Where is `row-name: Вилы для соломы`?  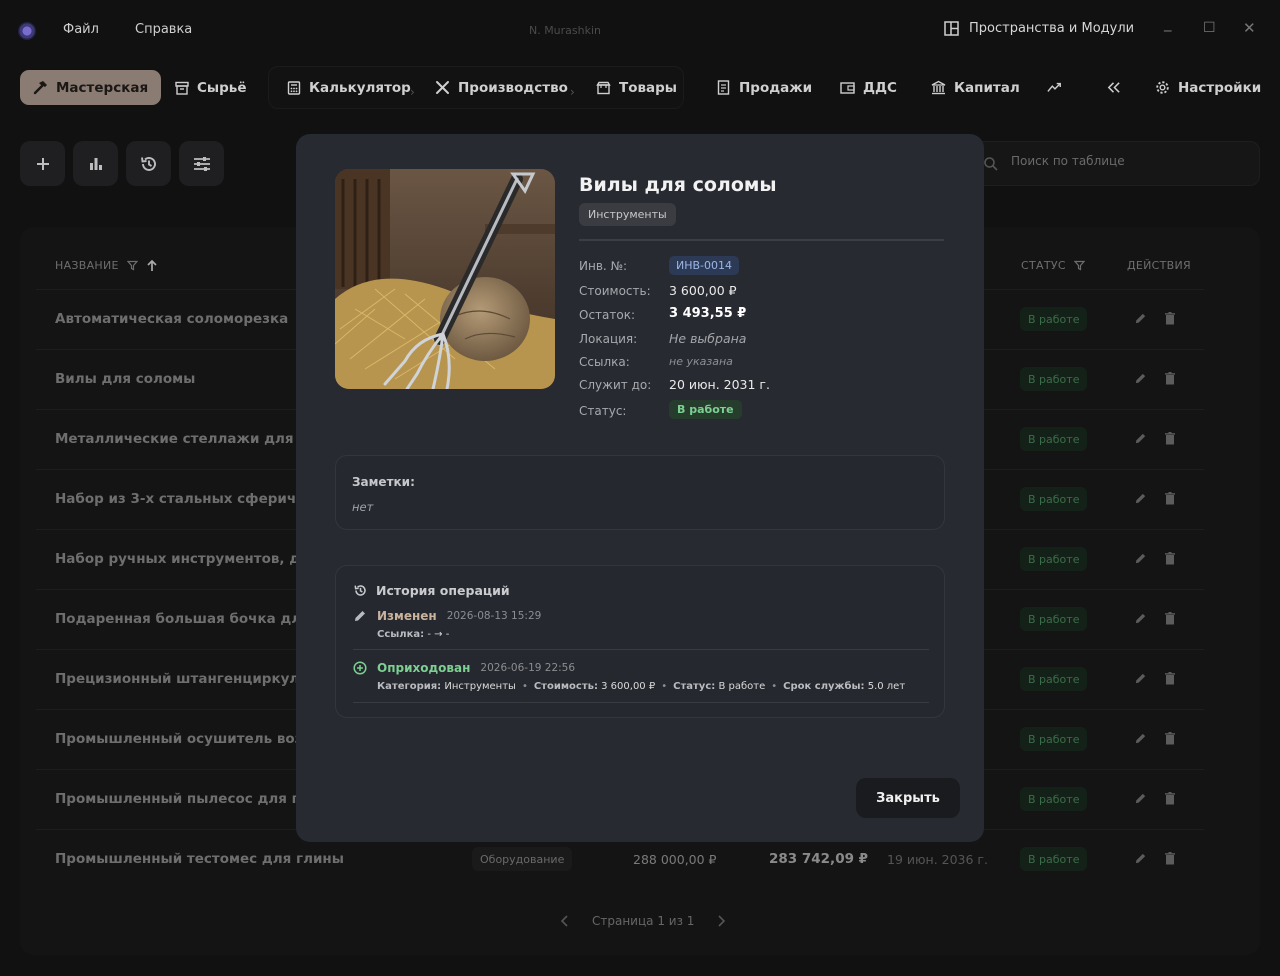
row-name: Вилы для соломы is located at coordinates (125, 379).